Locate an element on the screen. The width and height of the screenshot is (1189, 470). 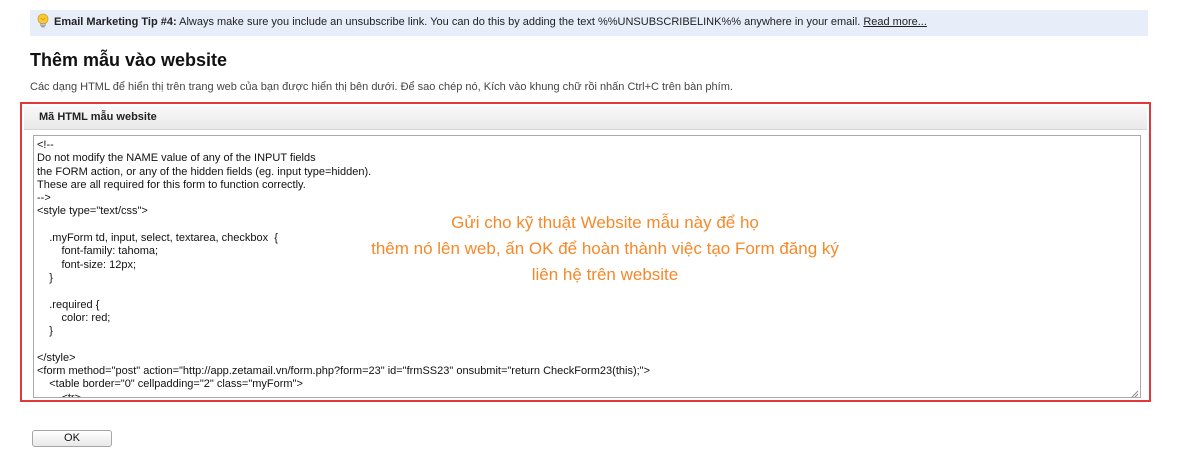
annotation-line: Gửi cho kỹ thuật Website mẫu này để họ is located at coordinates (605, 222).